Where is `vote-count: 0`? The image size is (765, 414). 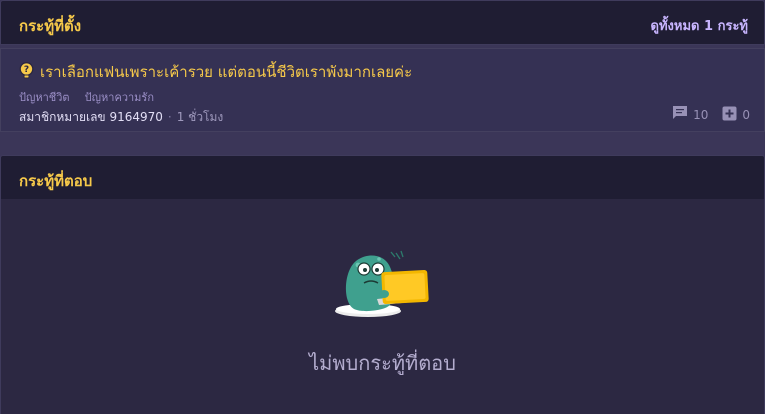 vote-count: 0 is located at coordinates (736, 115).